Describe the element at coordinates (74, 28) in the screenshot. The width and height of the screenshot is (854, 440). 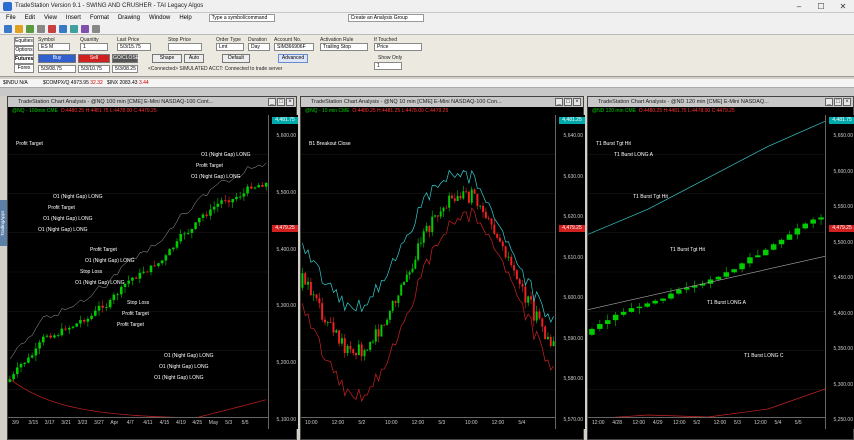
I see `matrix-icon` at that location.